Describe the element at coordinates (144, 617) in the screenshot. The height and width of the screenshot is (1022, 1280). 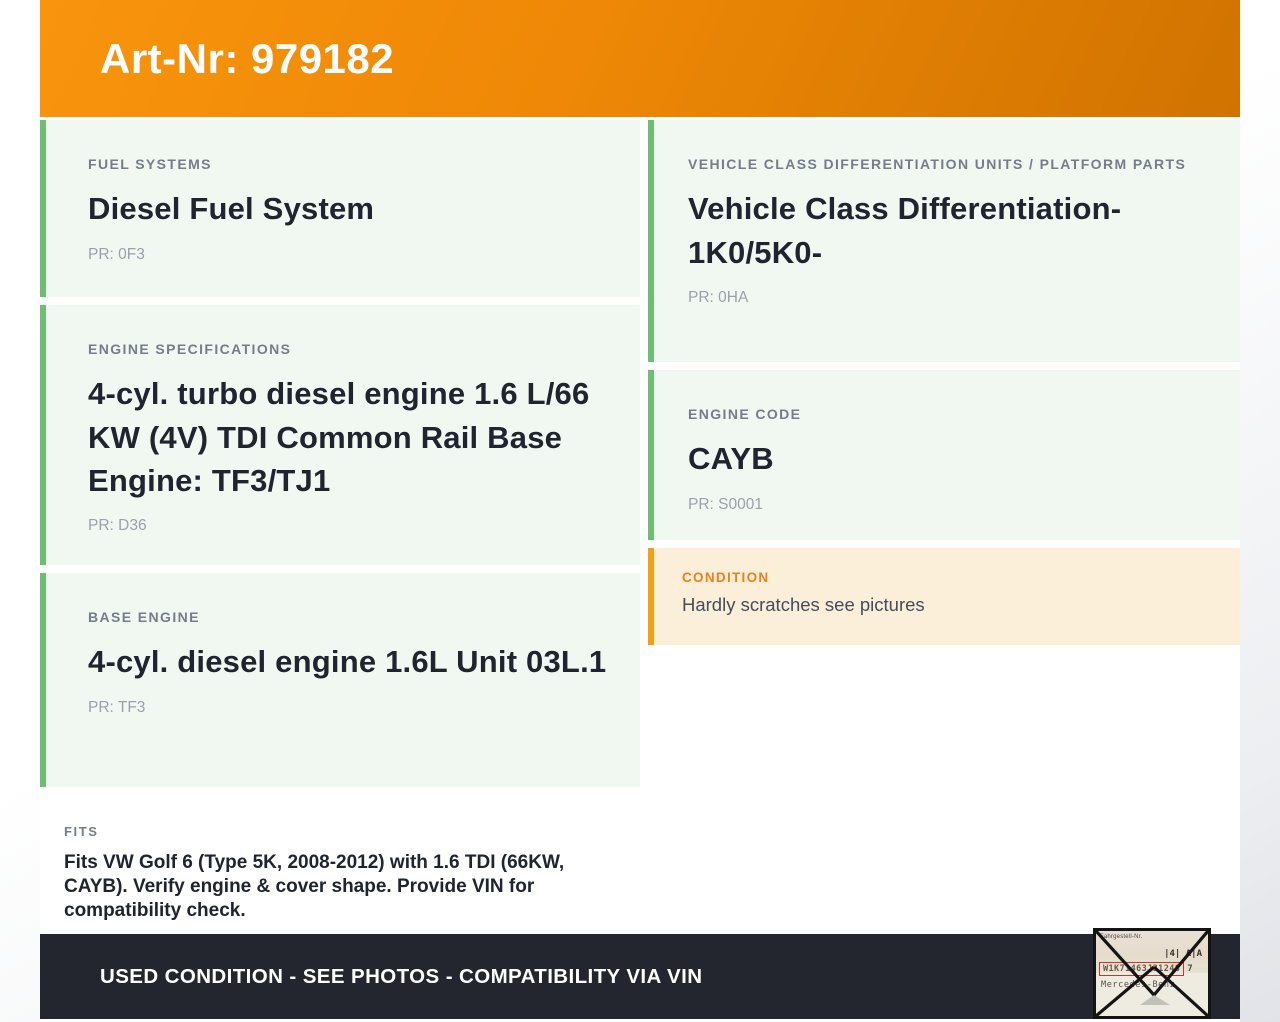
I see `card-label: BASE ENGINE` at that location.